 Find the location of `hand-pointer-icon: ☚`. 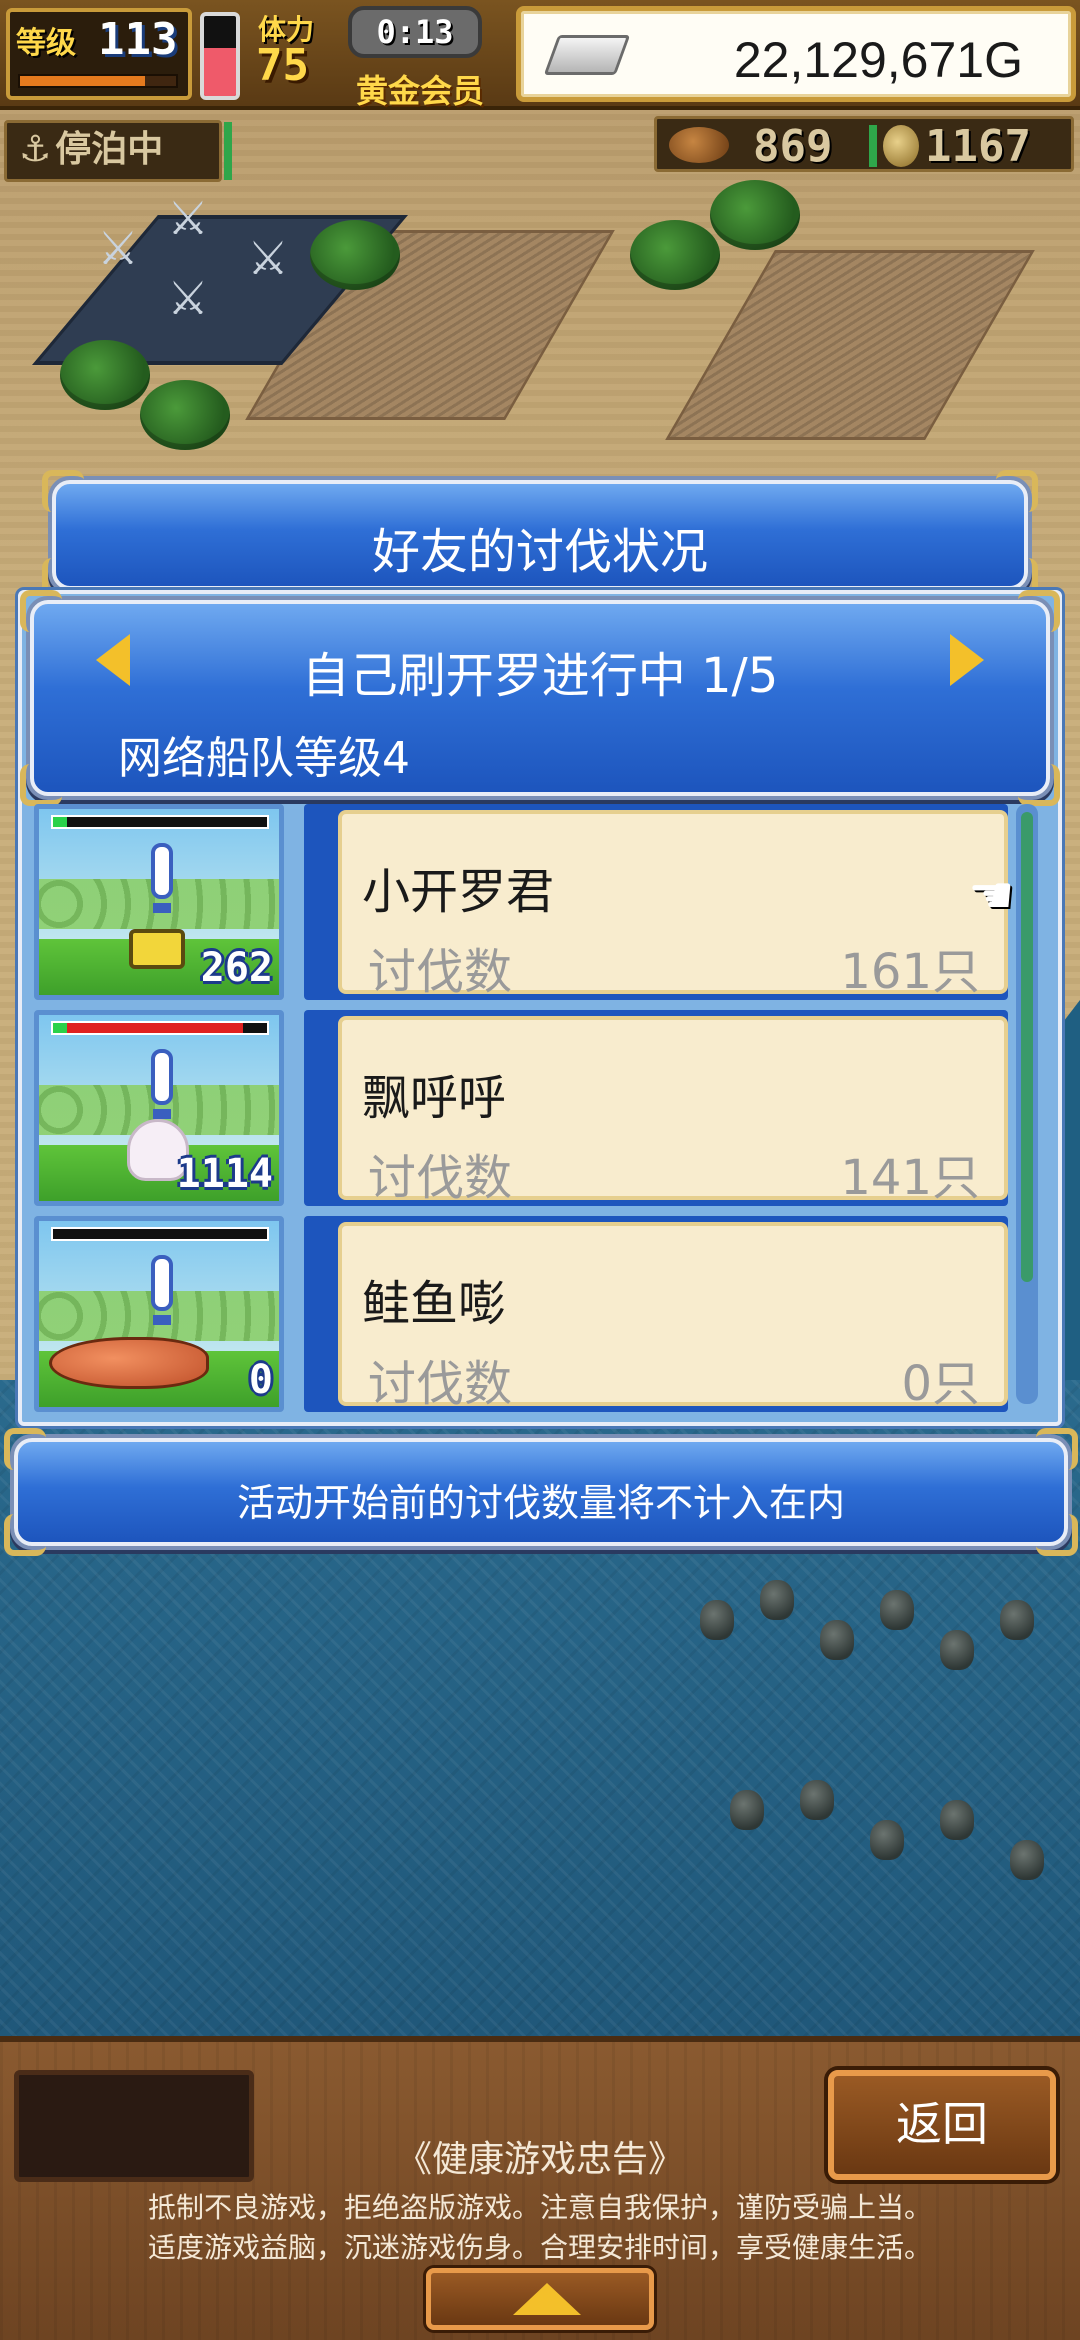

hand-pointer-icon: ☚ is located at coordinates (991, 896).